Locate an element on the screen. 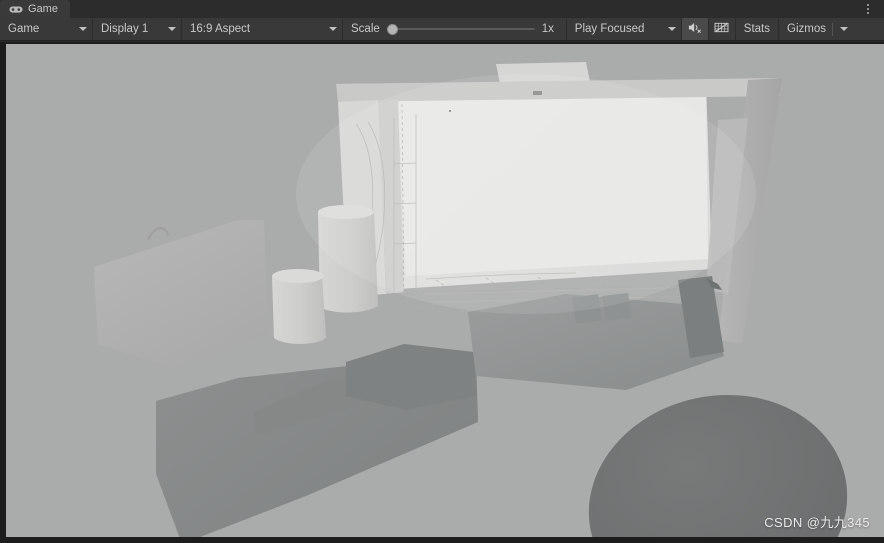 The width and height of the screenshot is (884, 543). display-selector-dropdown: Display 1 is located at coordinates (137, 29).